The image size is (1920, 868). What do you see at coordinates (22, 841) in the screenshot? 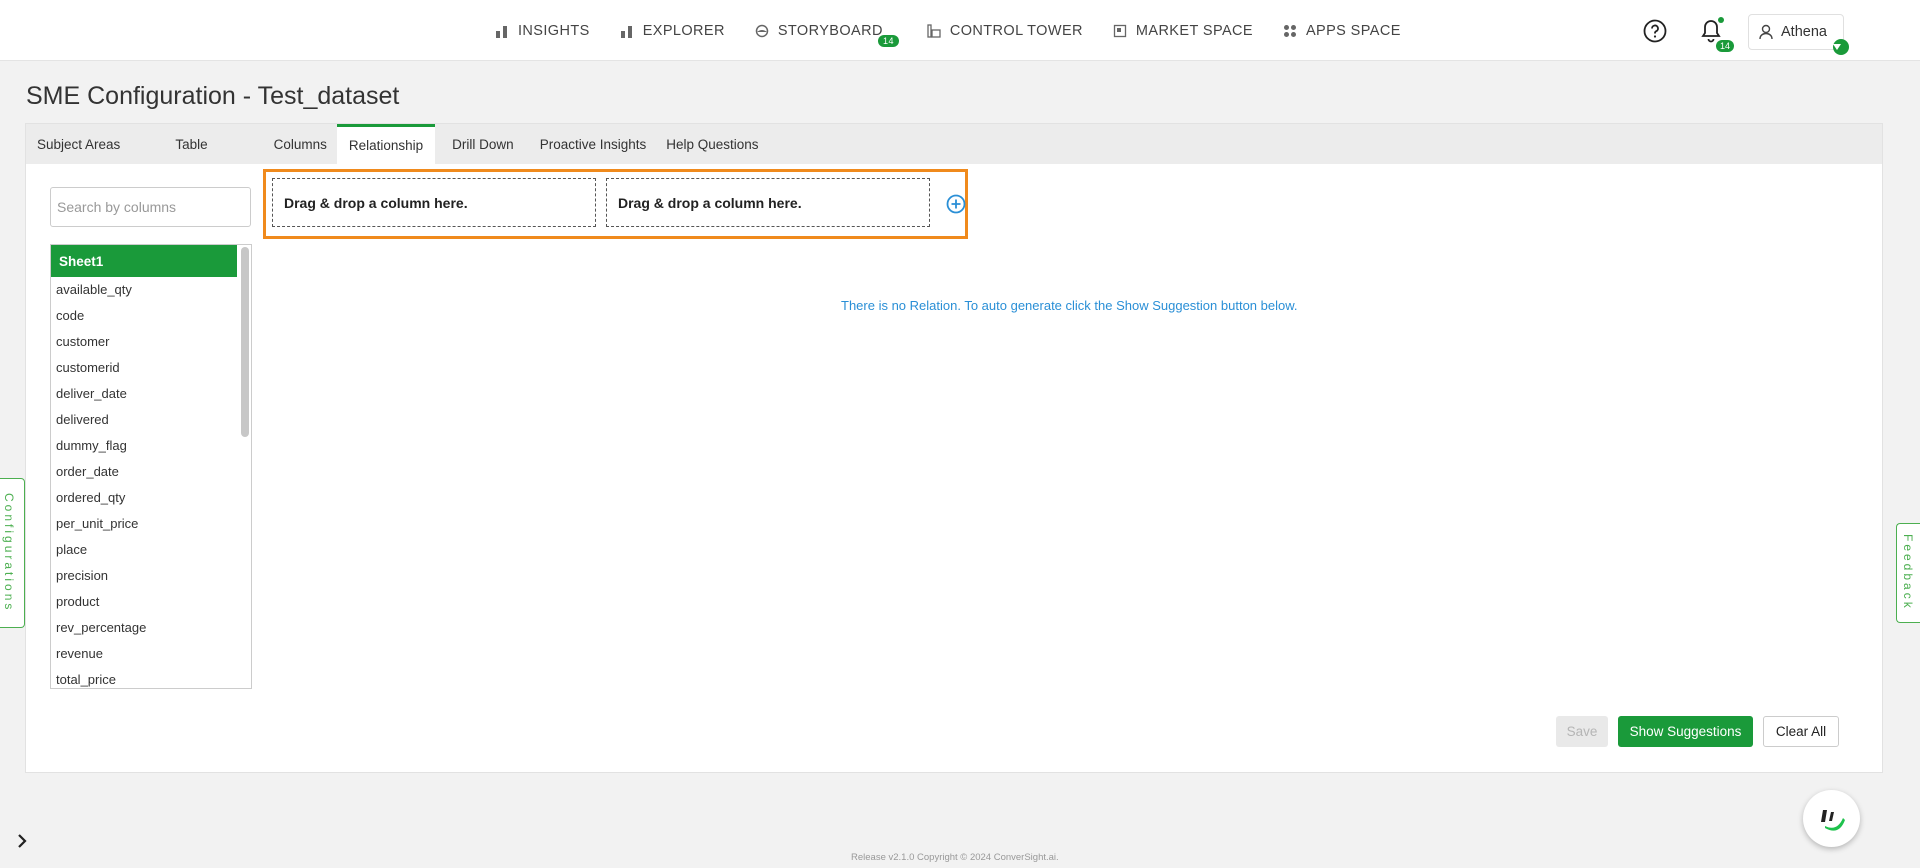
I see `chevron-right-icon` at bounding box center [22, 841].